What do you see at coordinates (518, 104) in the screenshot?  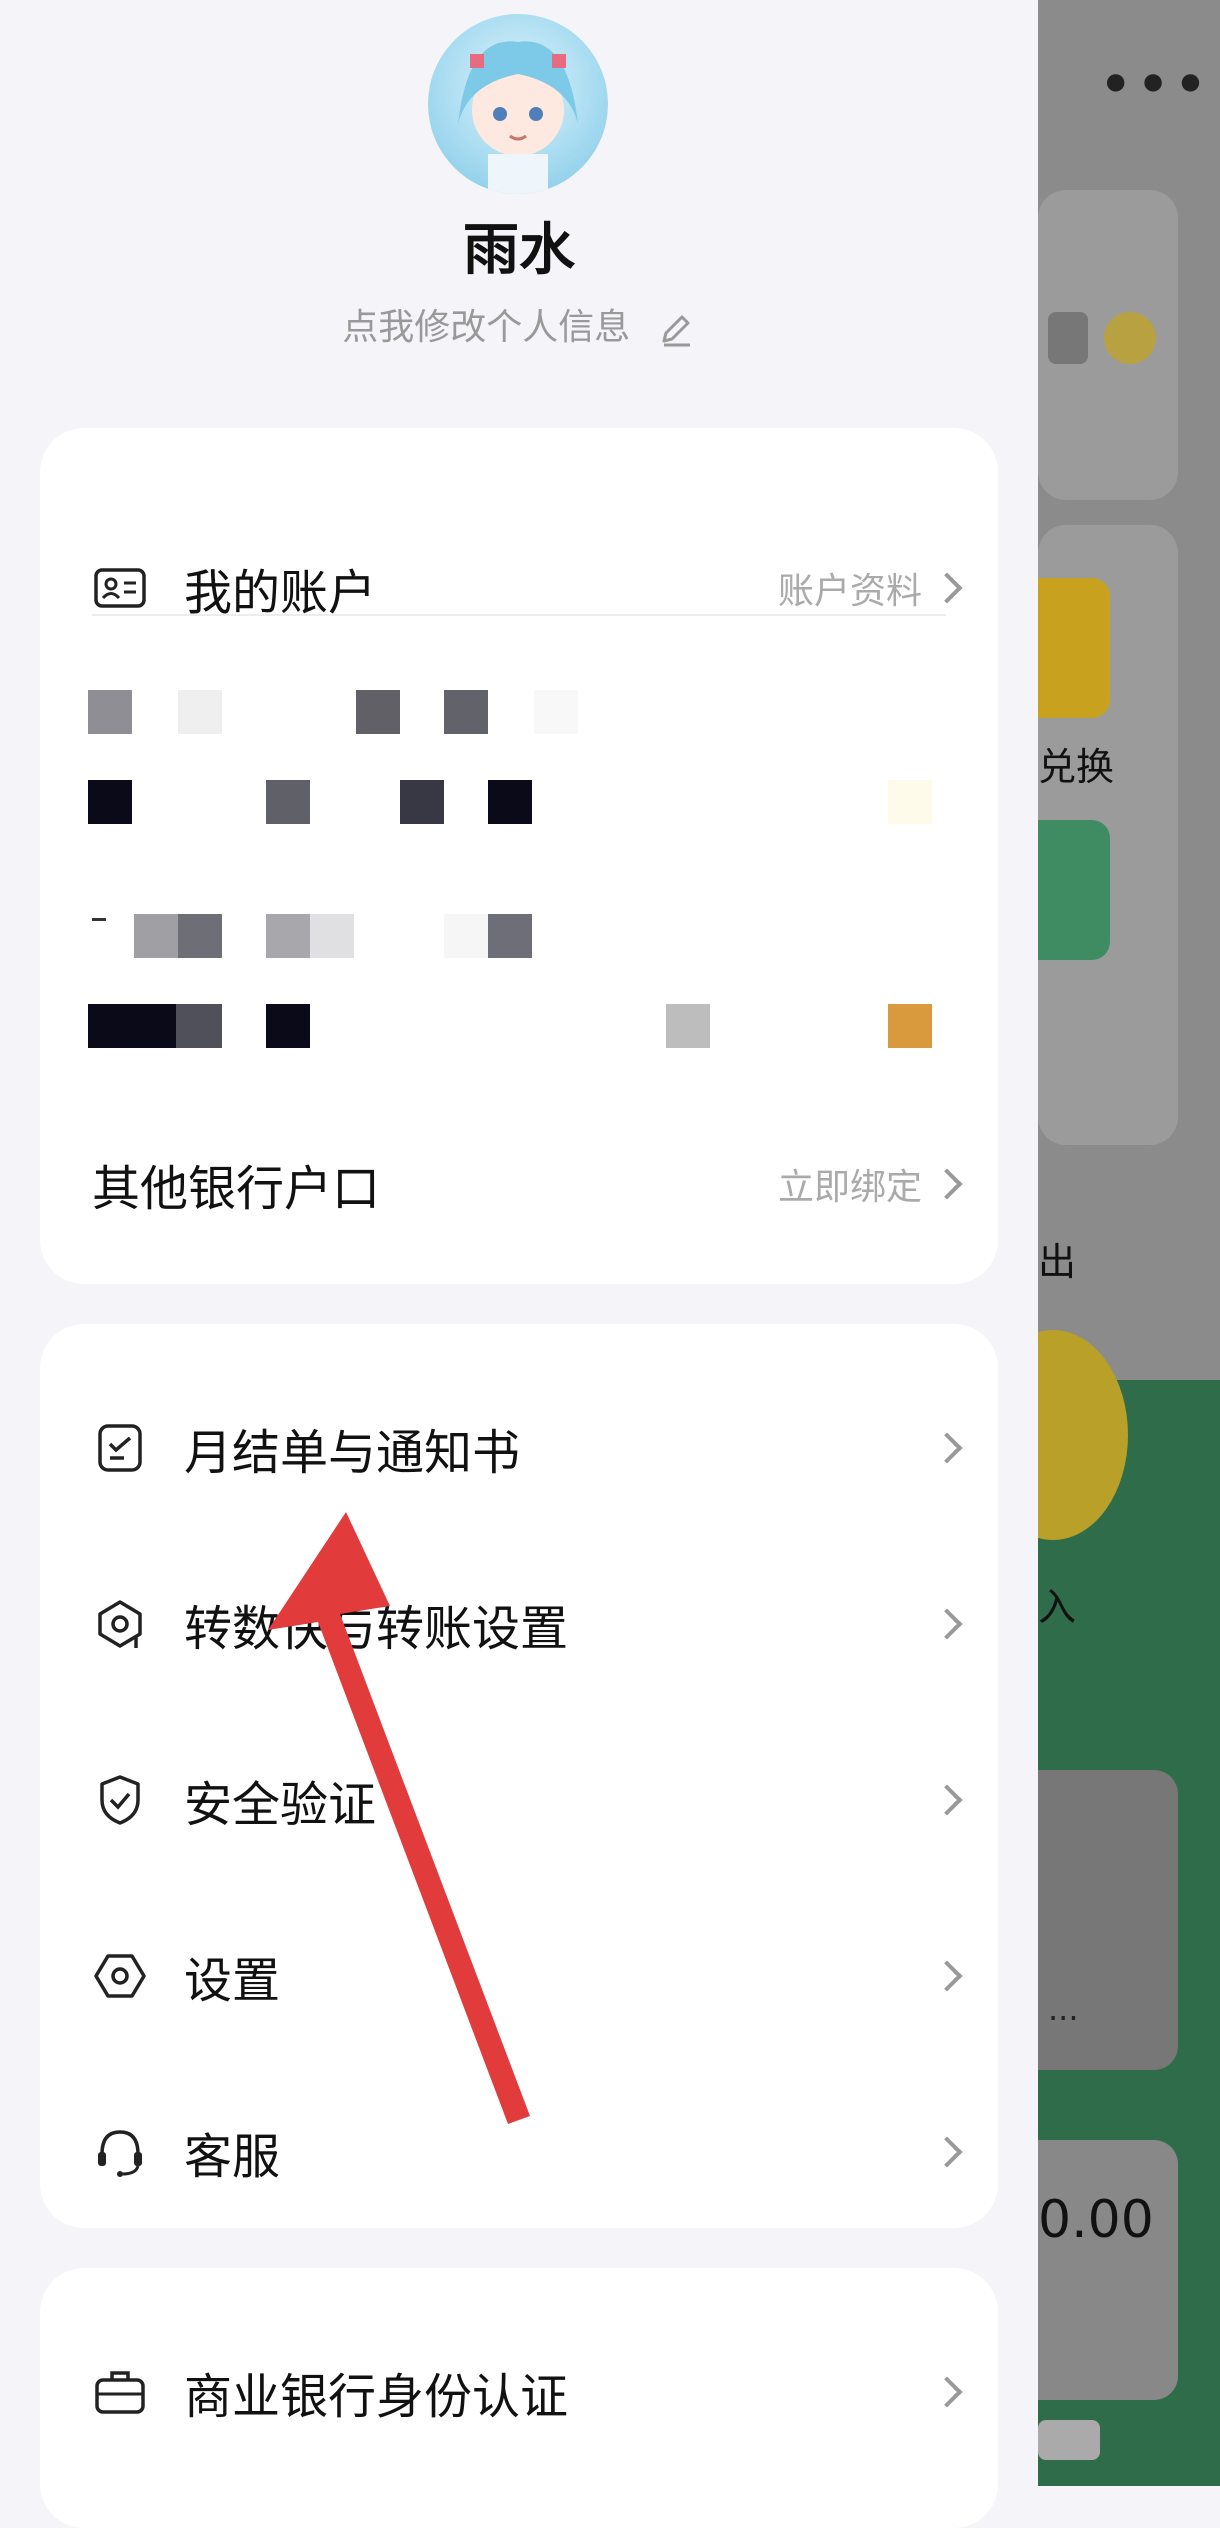 I see `avatar` at bounding box center [518, 104].